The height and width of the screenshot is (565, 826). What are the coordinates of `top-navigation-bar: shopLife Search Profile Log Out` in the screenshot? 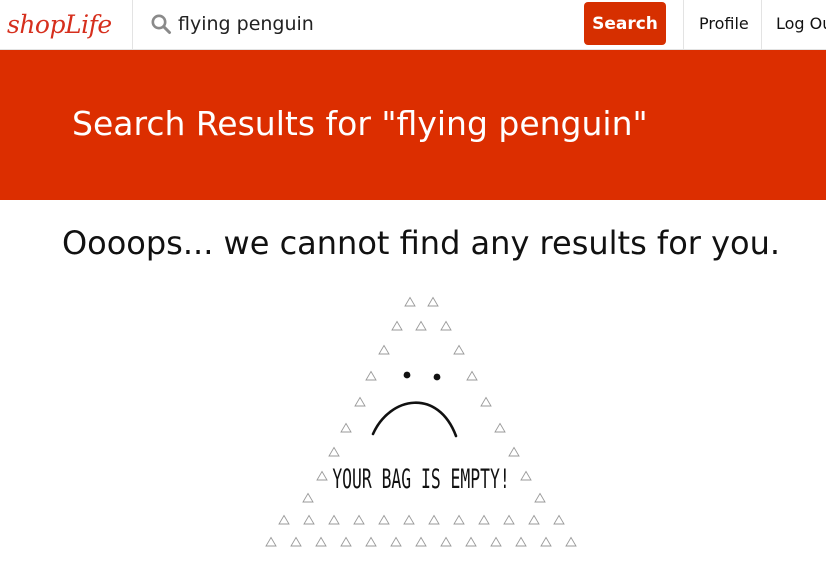 It's located at (413, 25).